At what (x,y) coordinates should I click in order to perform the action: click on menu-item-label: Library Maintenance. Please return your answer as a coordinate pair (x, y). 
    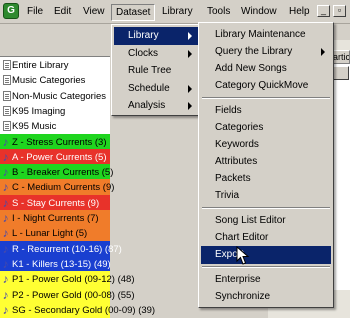
    Looking at the image, I should click on (260, 34).